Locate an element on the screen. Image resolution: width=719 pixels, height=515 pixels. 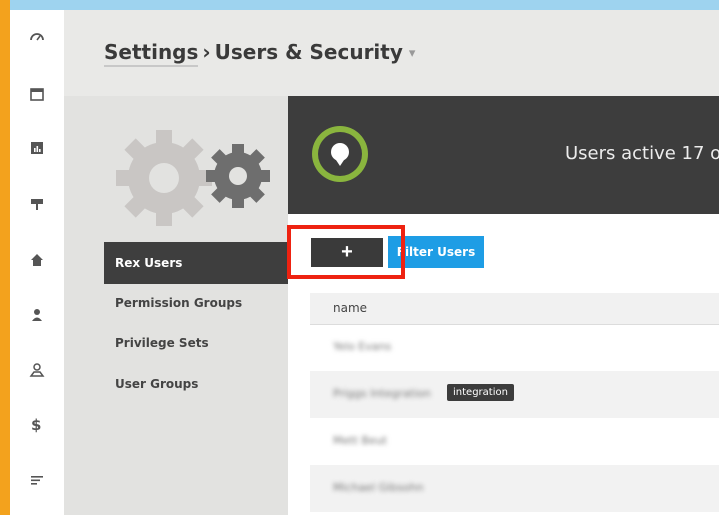
active-users-status: Users active 17 of 1 is located at coordinates (642, 153).